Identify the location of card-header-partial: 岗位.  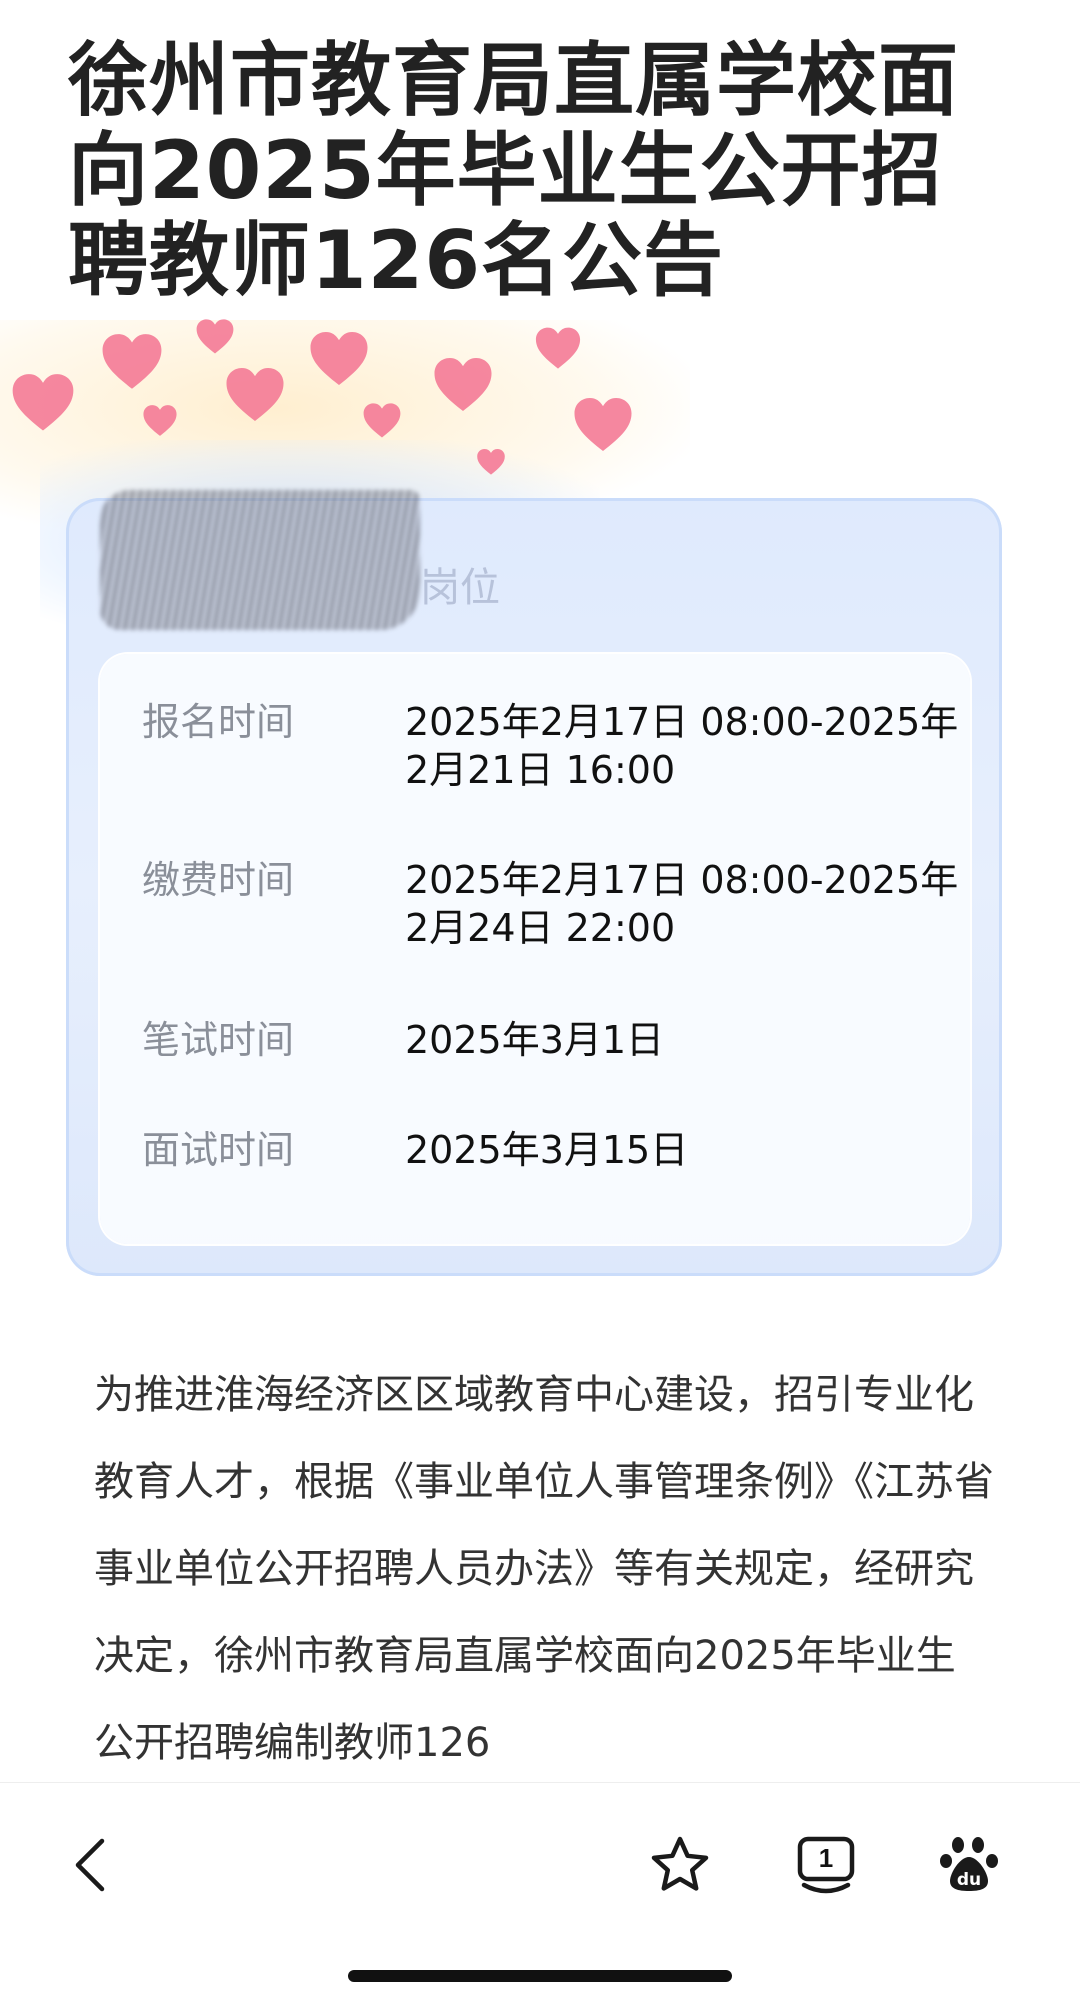
(460, 588).